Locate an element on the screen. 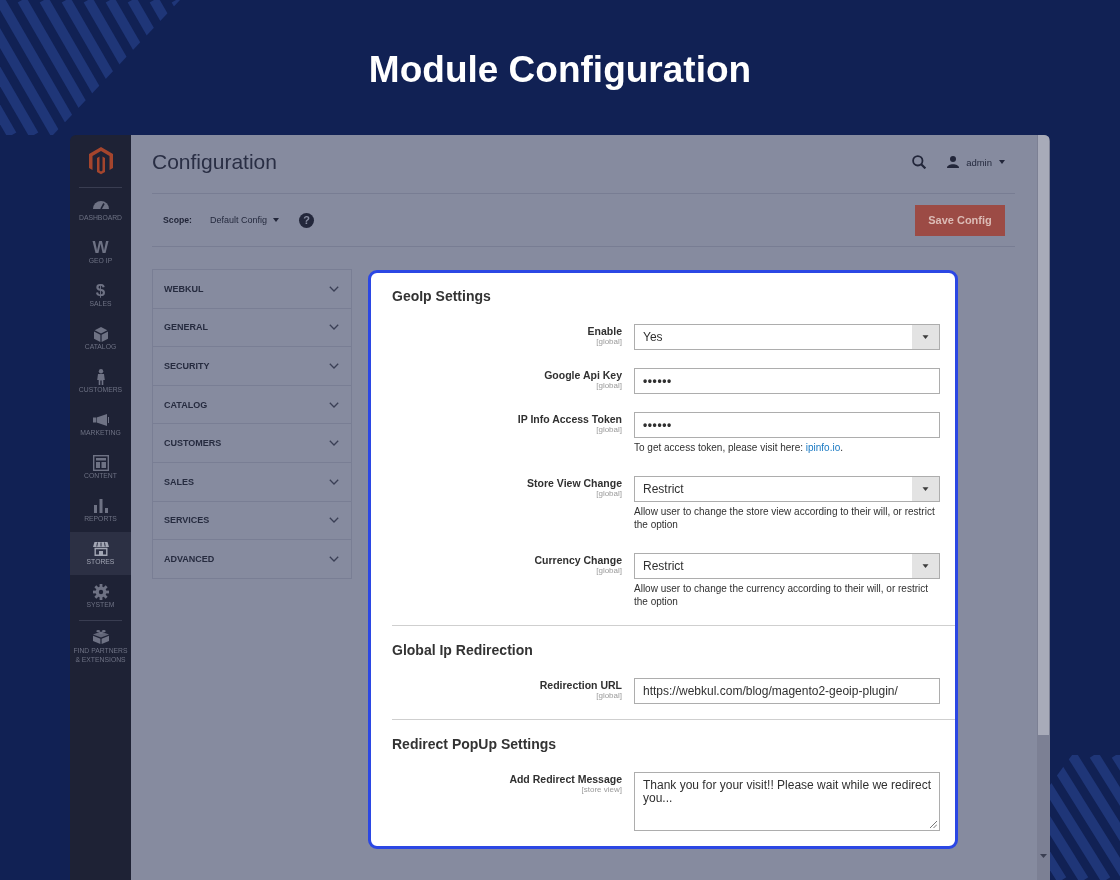  config-section-tab: CATALOG is located at coordinates (252, 405).